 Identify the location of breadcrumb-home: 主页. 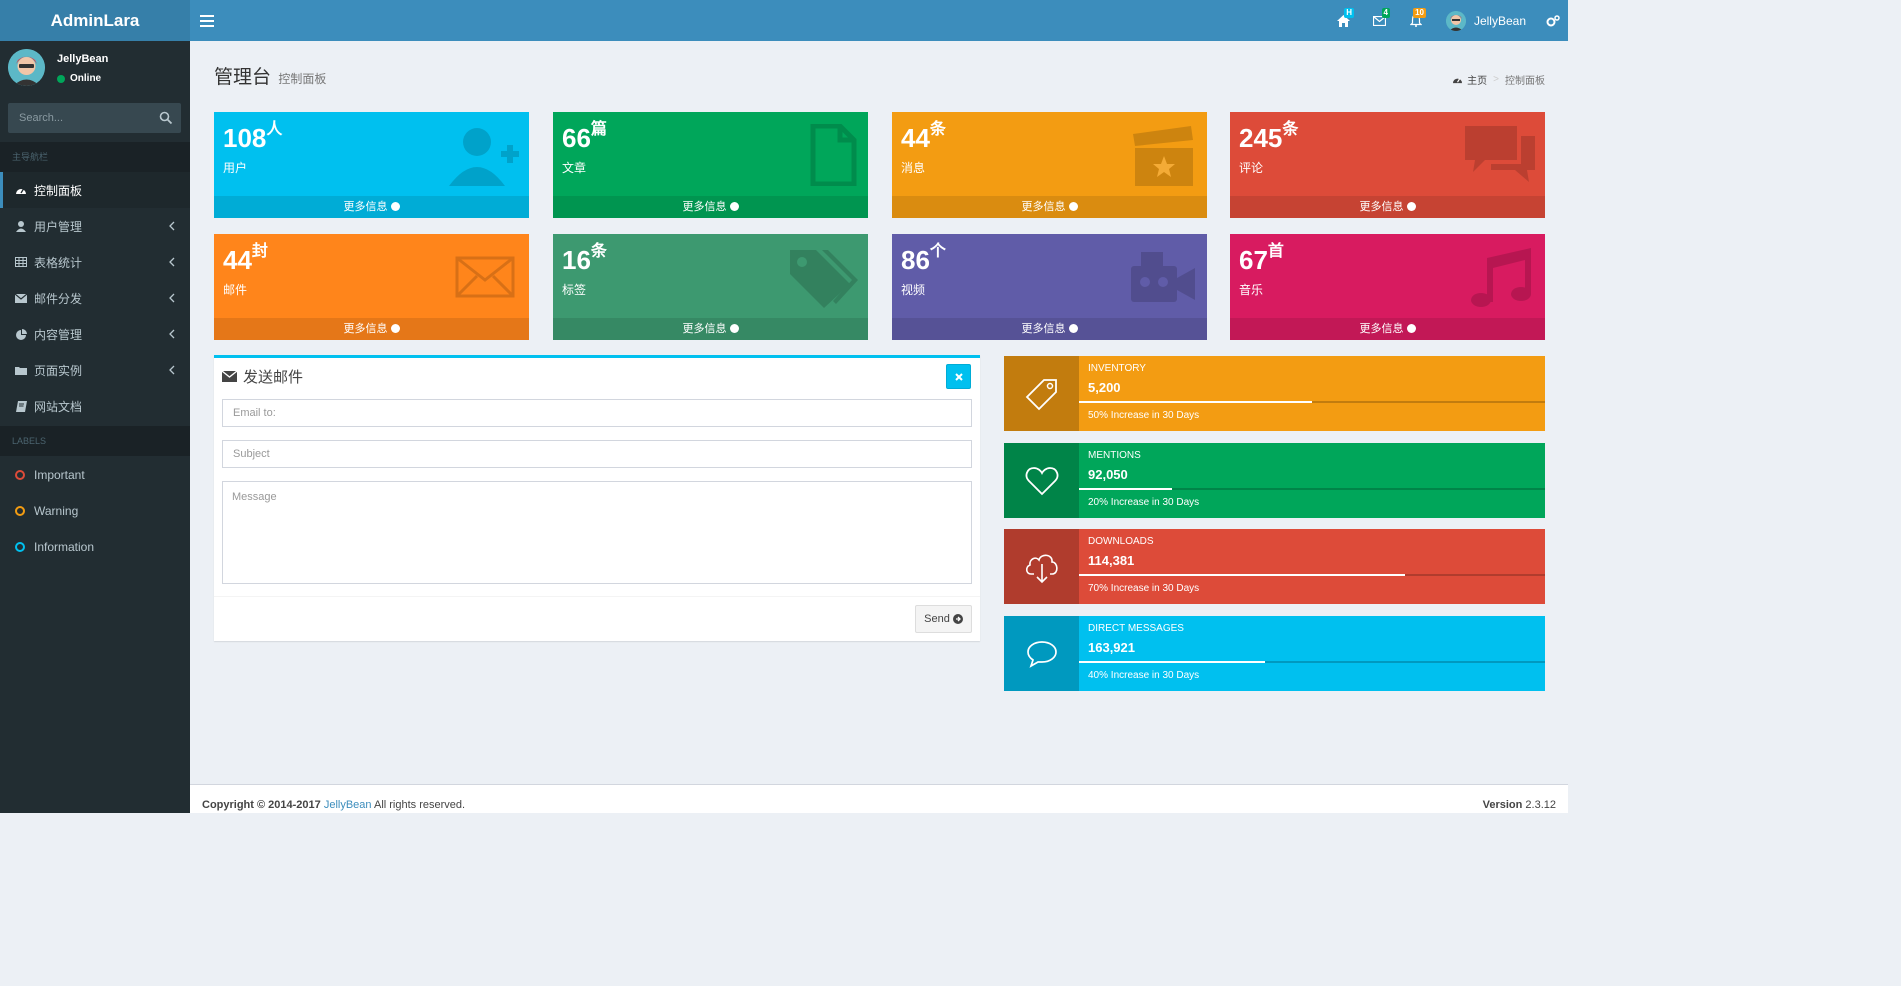
(1477, 79).